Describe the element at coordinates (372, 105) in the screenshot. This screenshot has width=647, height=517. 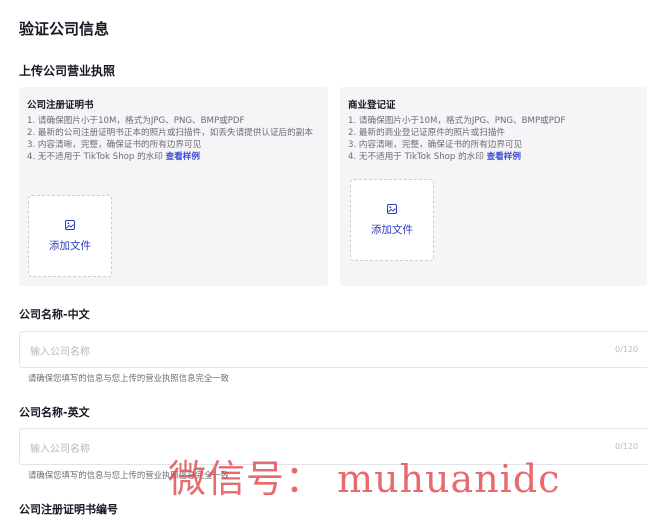
I see `card-title: 商业登记证` at that location.